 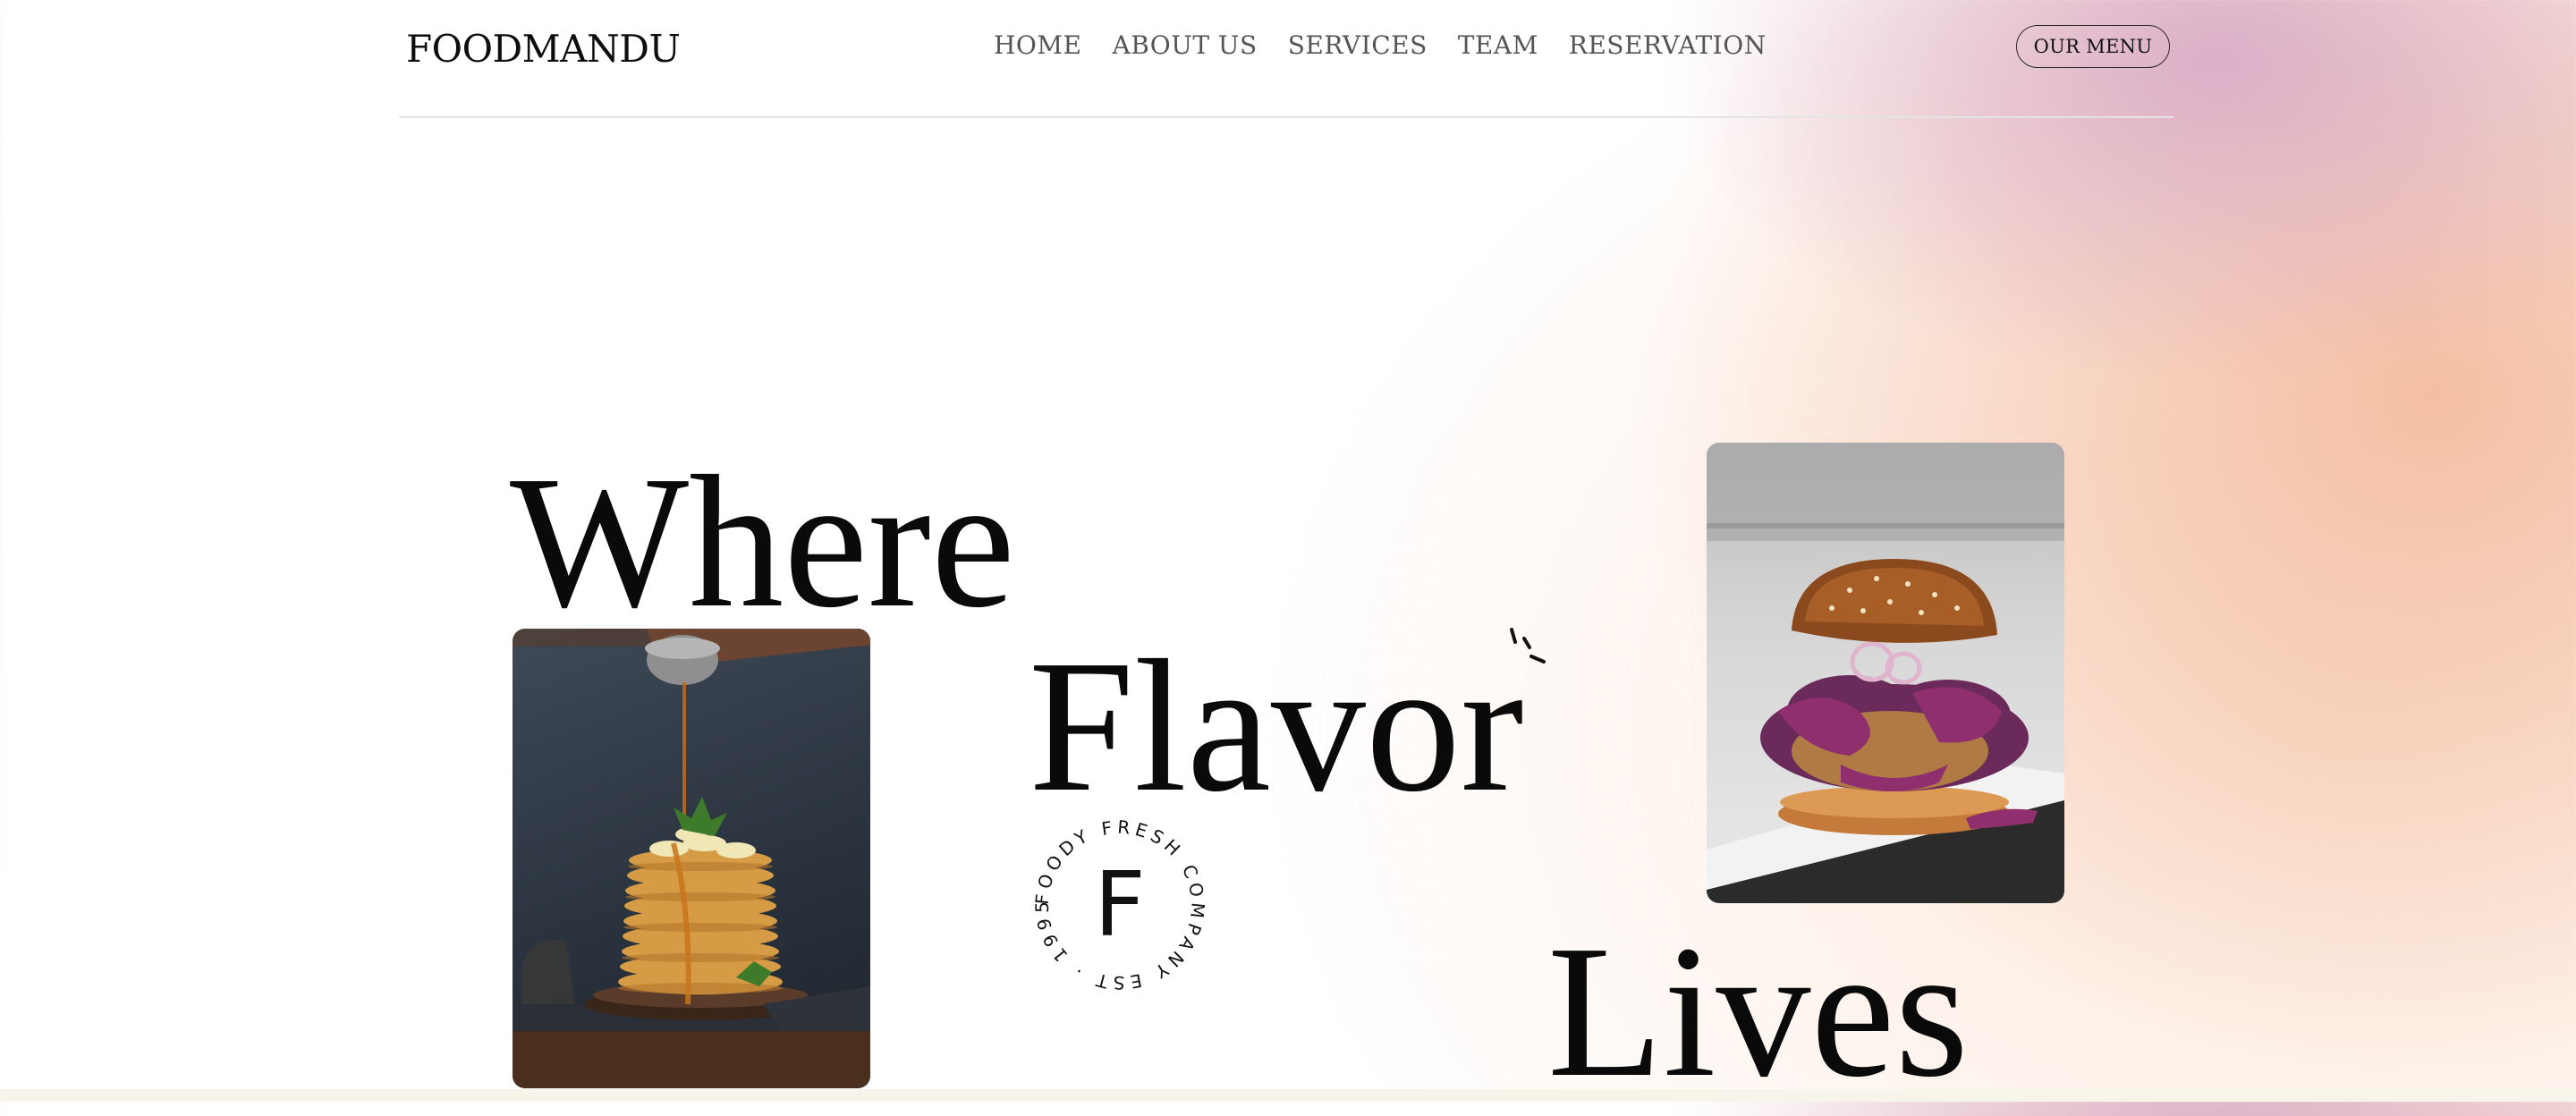 I want to click on nav-home: HOME, so click(x=1037, y=45).